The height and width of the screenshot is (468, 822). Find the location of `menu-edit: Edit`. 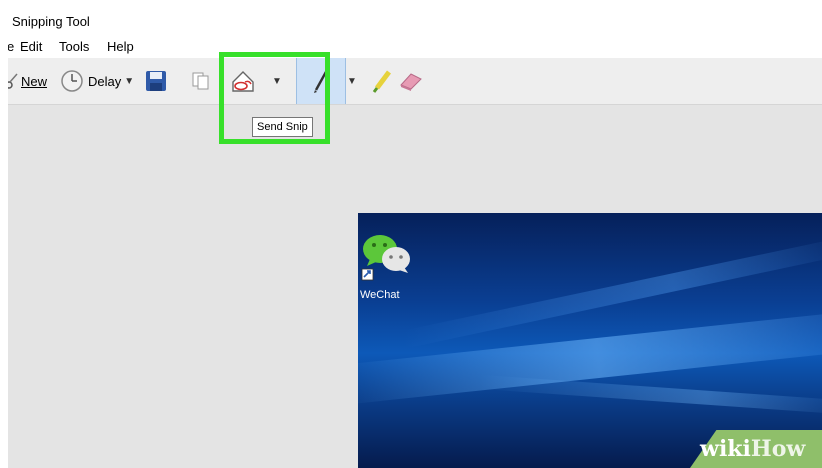

menu-edit: Edit is located at coordinates (31, 46).